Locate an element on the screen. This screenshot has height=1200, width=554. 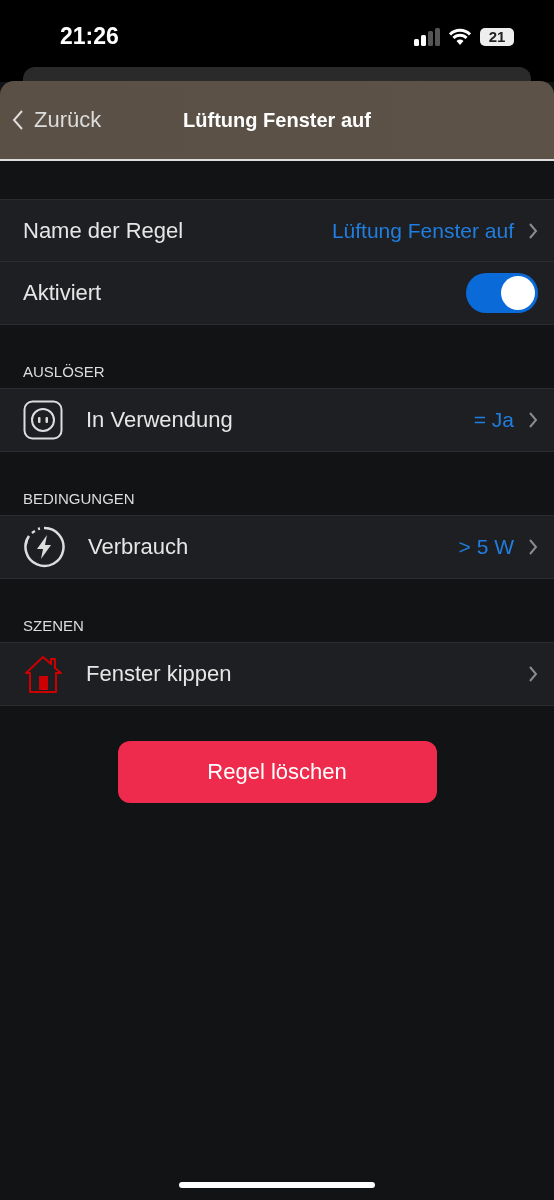
section-header: AUSLÖSER is located at coordinates (64, 372).